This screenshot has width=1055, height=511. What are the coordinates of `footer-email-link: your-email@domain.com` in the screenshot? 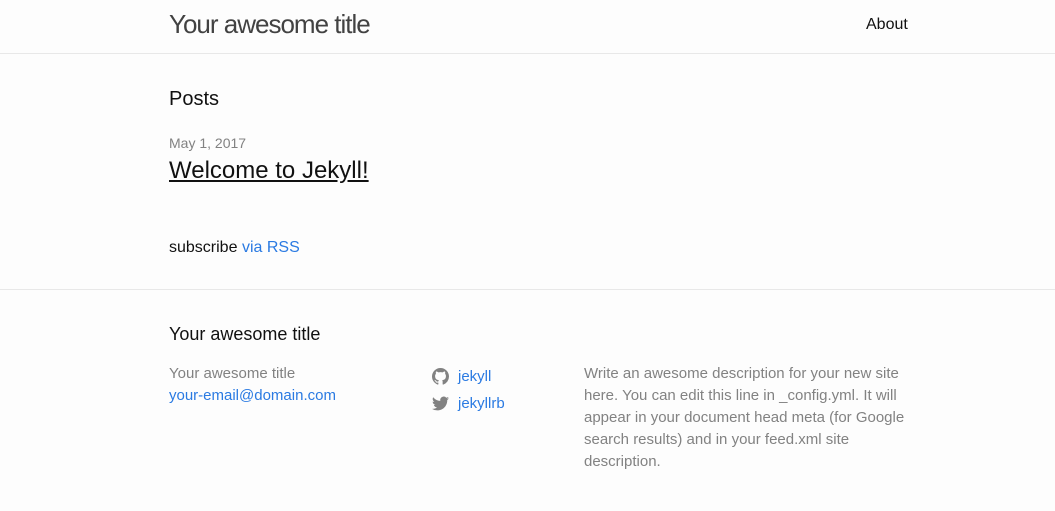 It's located at (252, 396).